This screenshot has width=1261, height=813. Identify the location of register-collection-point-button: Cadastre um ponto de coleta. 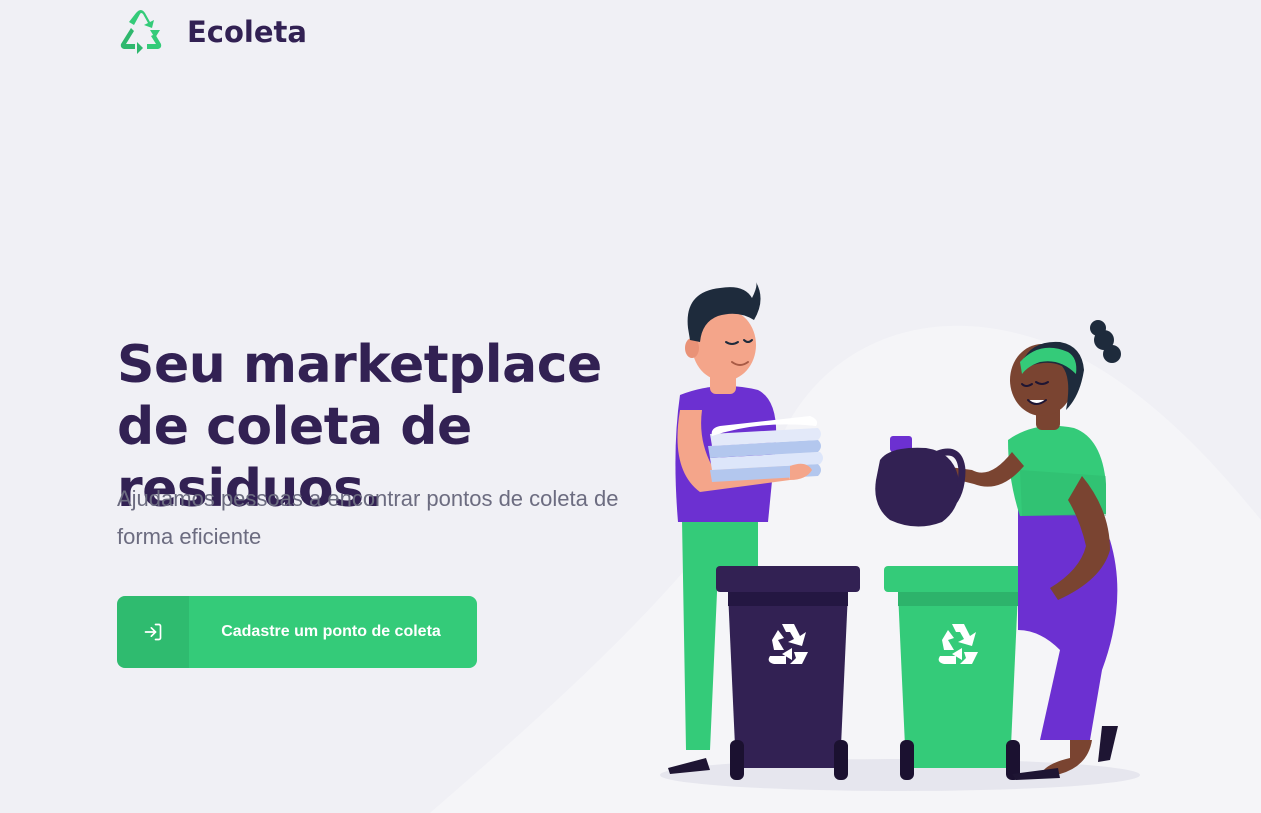
(297, 632).